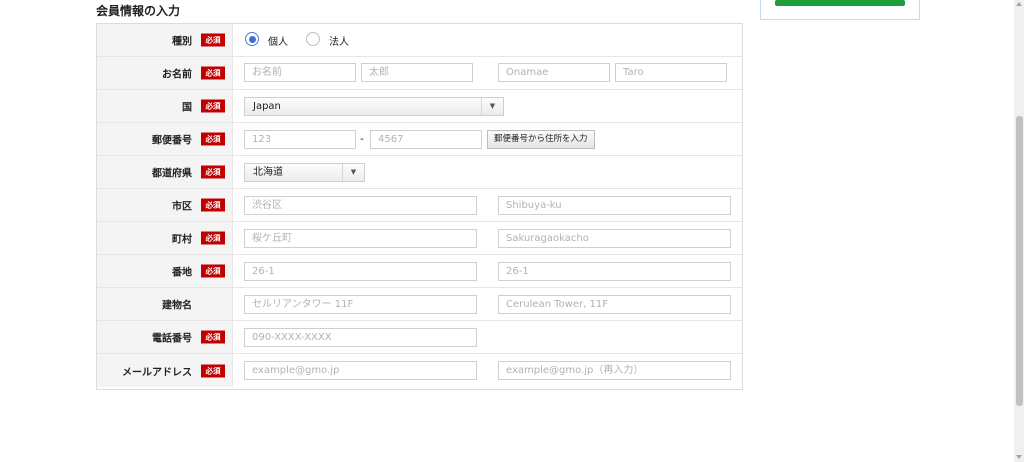  What do you see at coordinates (1019, 4) in the screenshot?
I see `scroll-up-icon` at bounding box center [1019, 4].